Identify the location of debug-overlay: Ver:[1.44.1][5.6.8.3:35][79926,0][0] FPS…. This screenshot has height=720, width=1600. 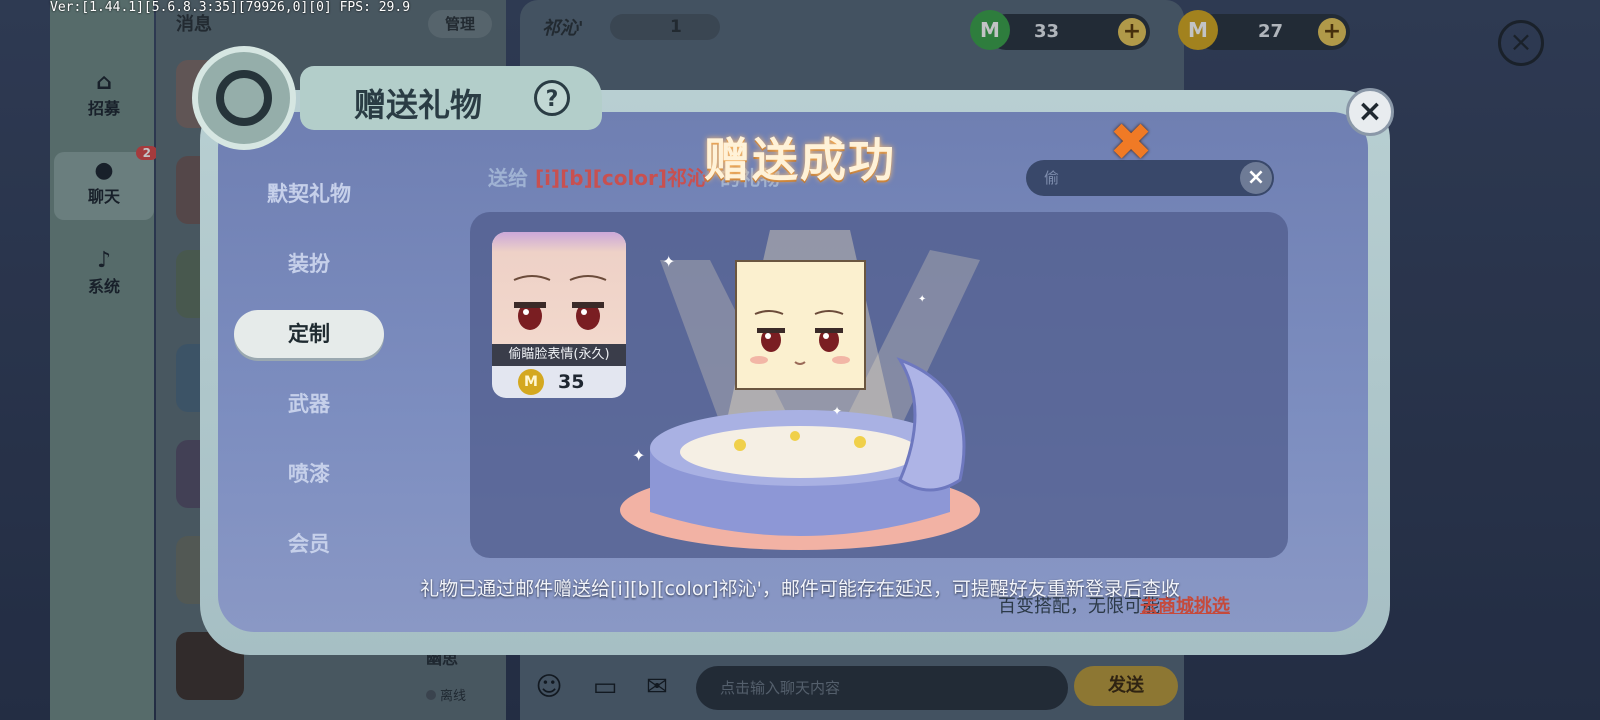
(230, 7).